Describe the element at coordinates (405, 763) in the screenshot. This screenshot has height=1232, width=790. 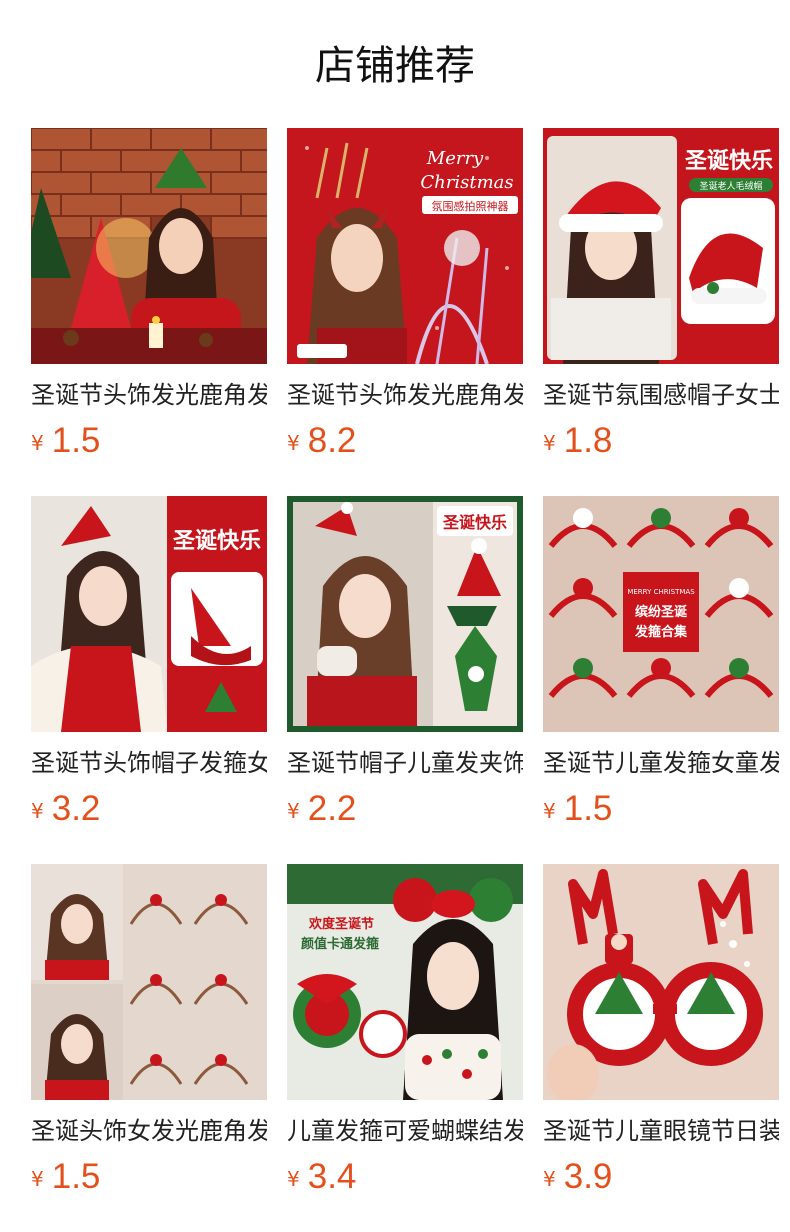
I see `product-name: 圣诞节帽子儿童发夹饰` at that location.